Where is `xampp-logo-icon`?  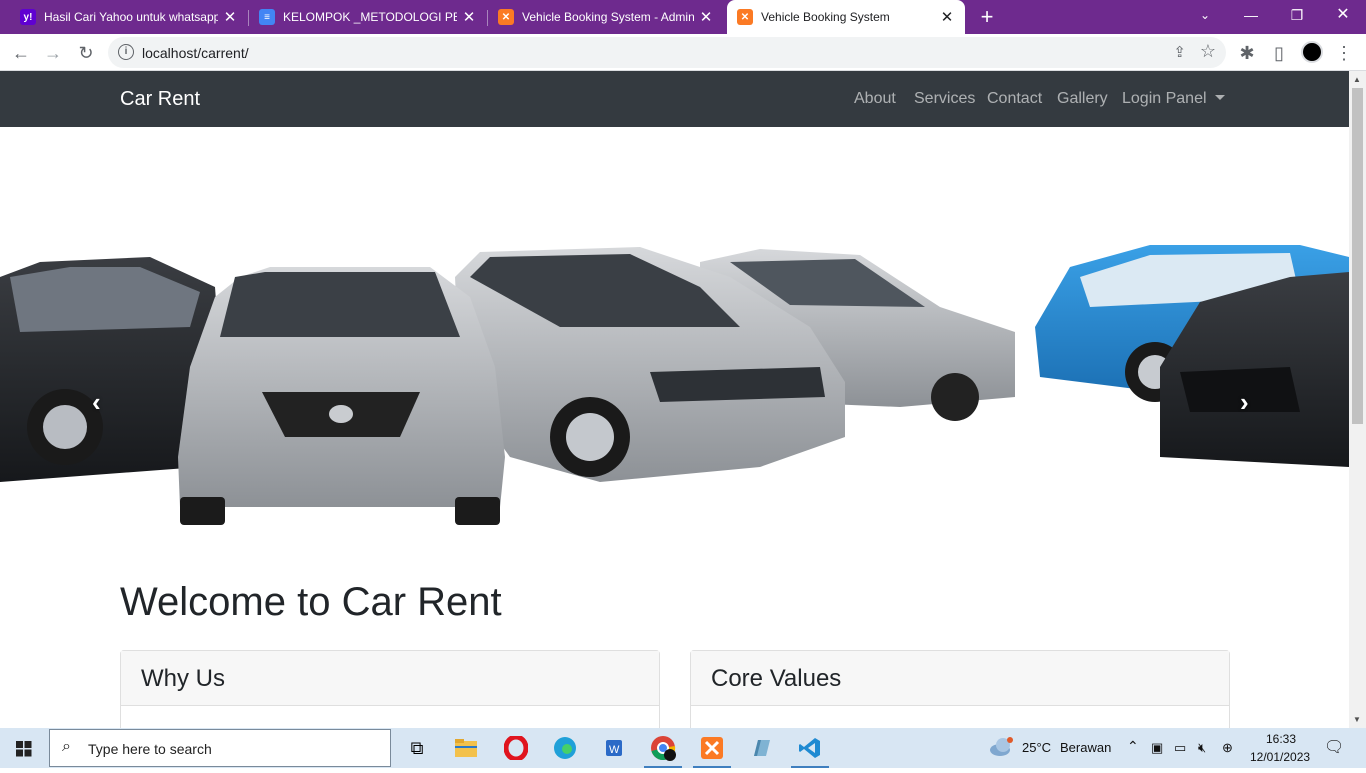 xampp-logo-icon is located at coordinates (712, 748).